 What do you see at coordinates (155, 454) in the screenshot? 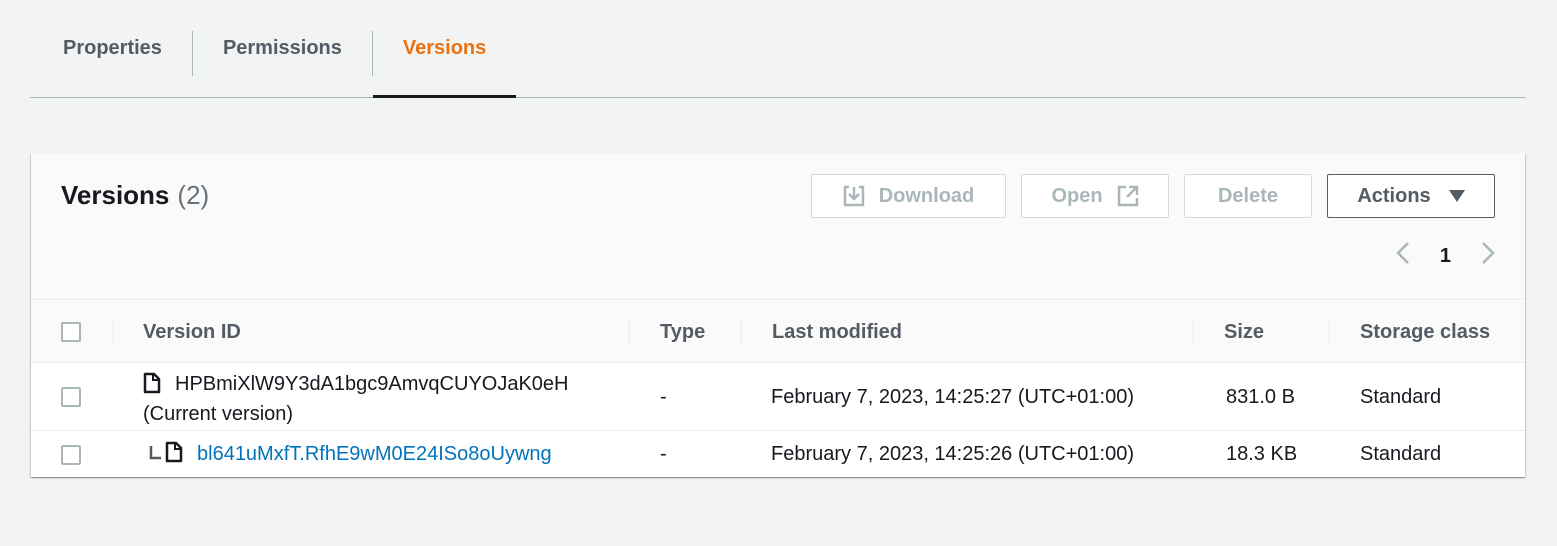
I see `tree-branch-icon` at bounding box center [155, 454].